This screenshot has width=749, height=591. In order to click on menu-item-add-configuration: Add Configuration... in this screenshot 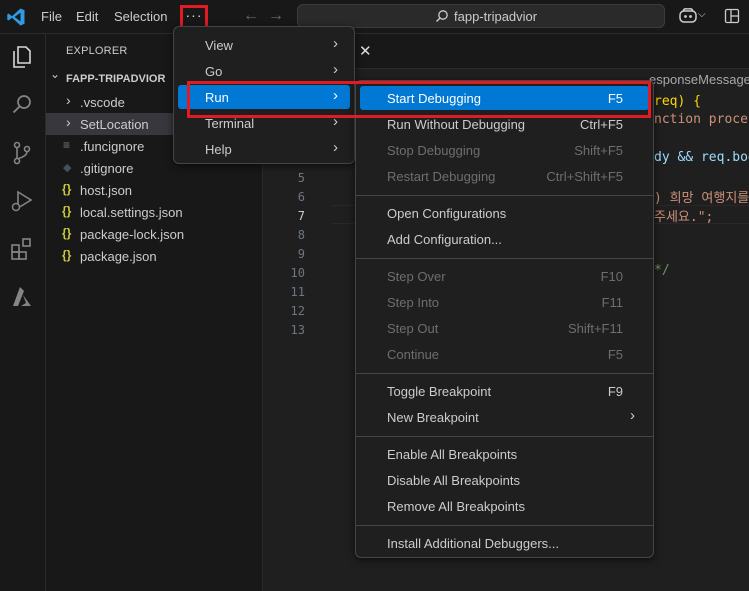, I will do `click(504, 239)`.